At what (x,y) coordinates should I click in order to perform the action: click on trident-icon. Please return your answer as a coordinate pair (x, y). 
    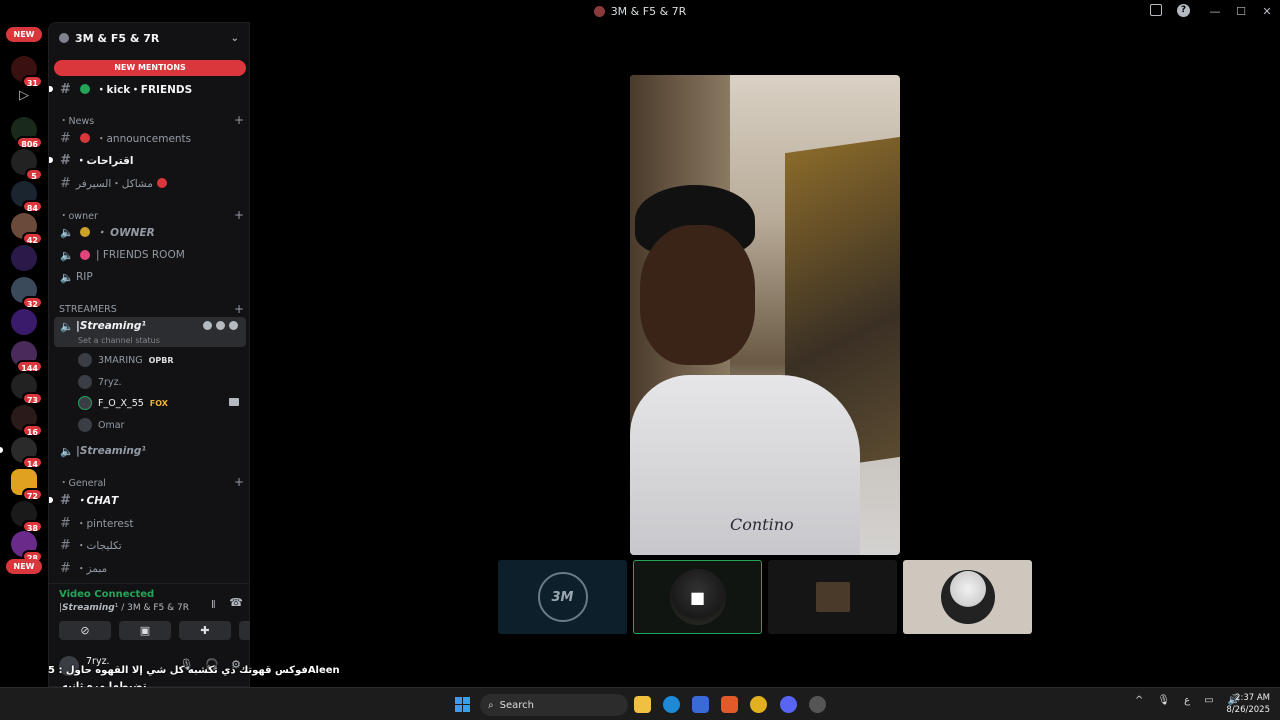
    Looking at the image, I should click on (85, 232).